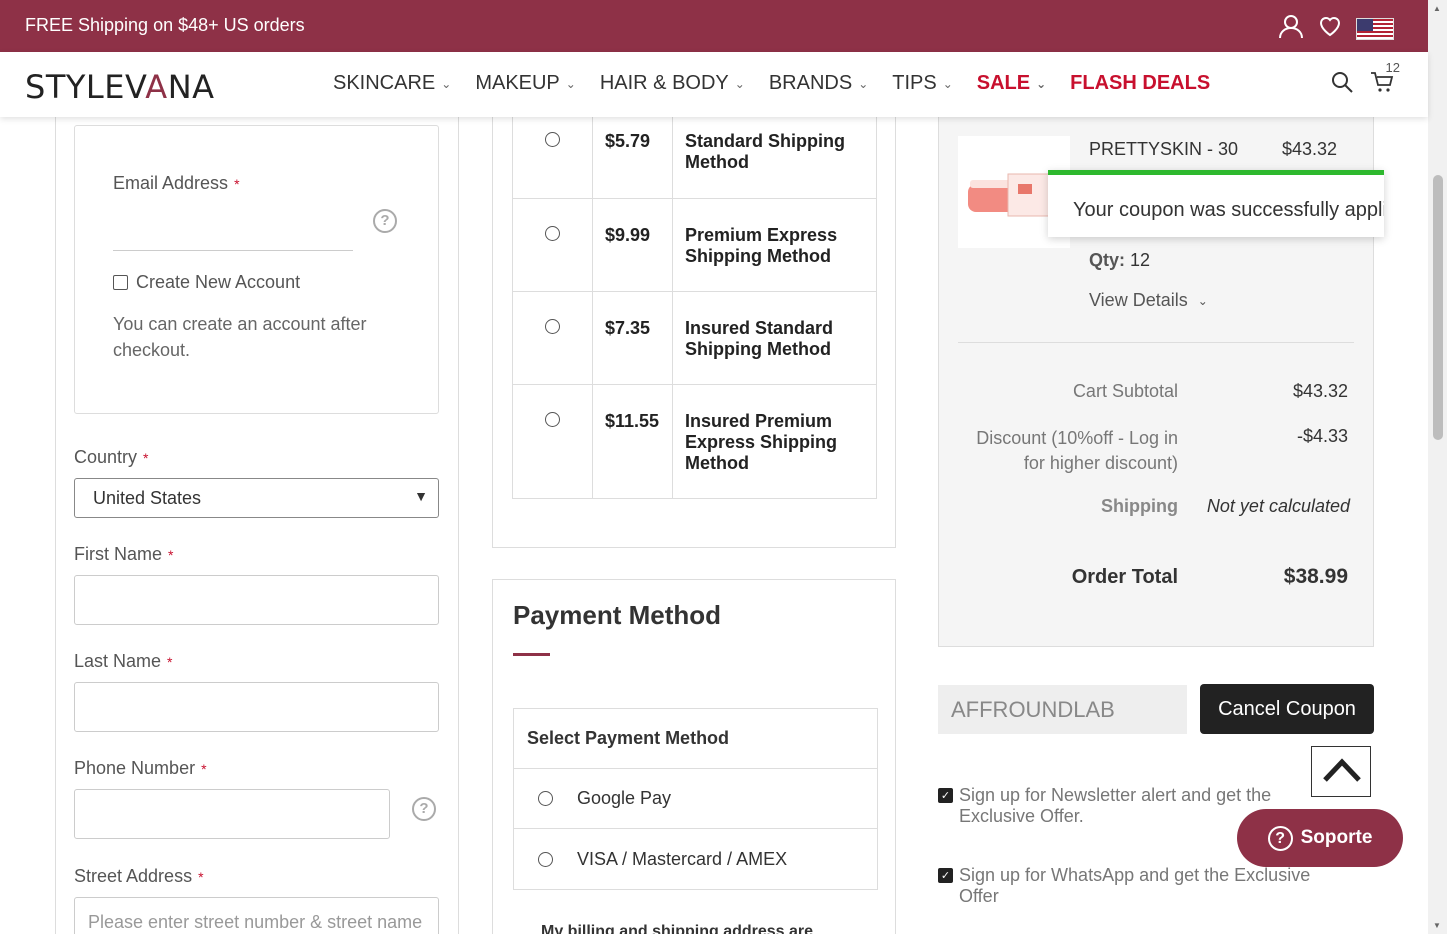 This screenshot has width=1447, height=934. What do you see at coordinates (1287, 709) in the screenshot?
I see `cancel-coupon-button: Cancel Coupon` at bounding box center [1287, 709].